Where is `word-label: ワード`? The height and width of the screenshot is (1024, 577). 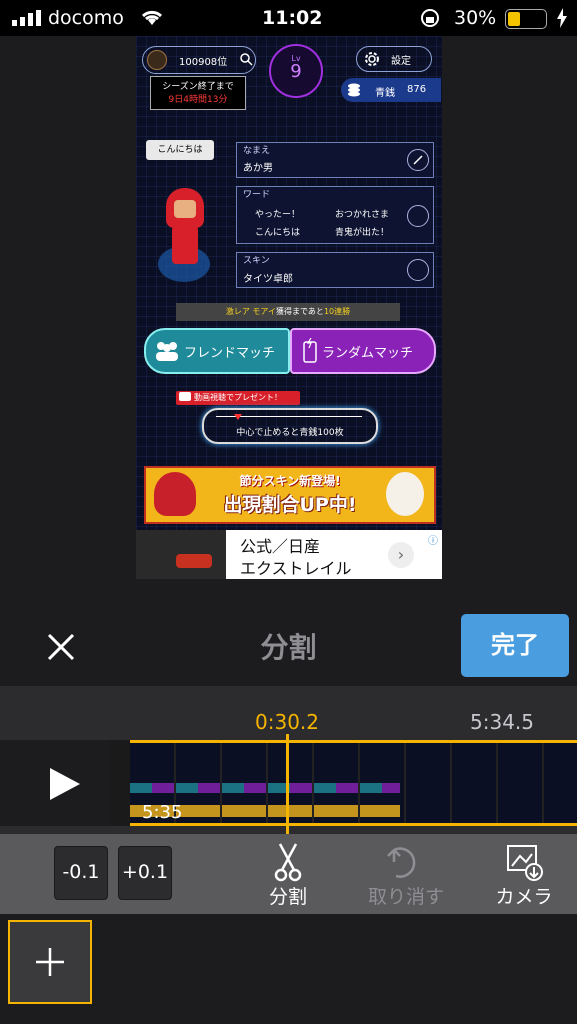 word-label: ワード is located at coordinates (257, 195).